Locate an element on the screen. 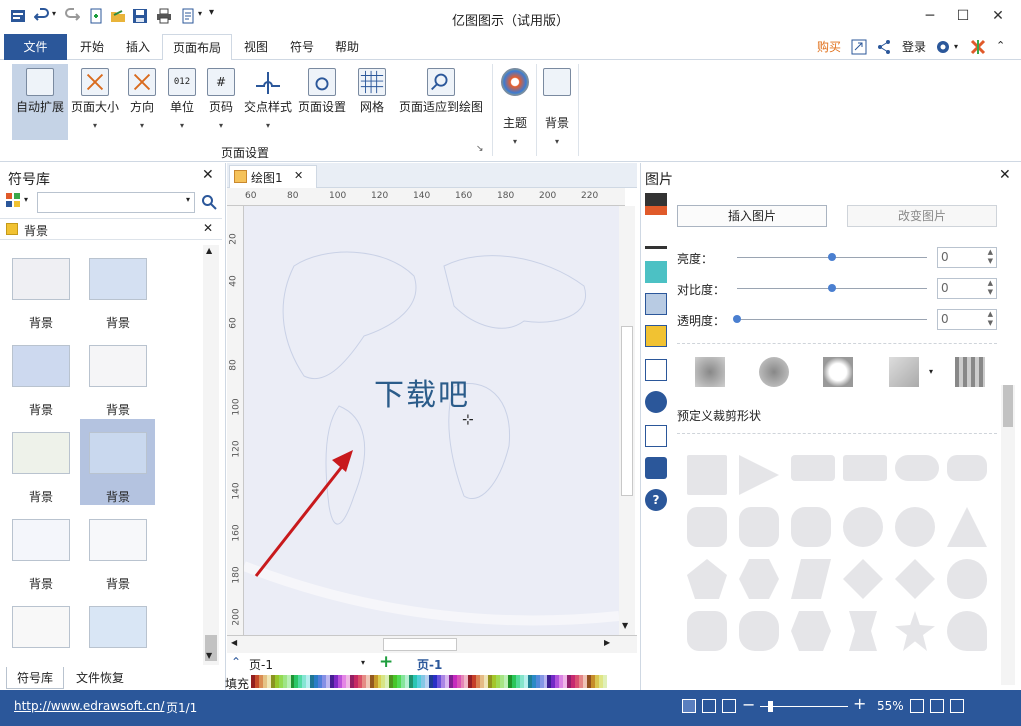 The image size is (1021, 726). search-icon is located at coordinates (209, 202).